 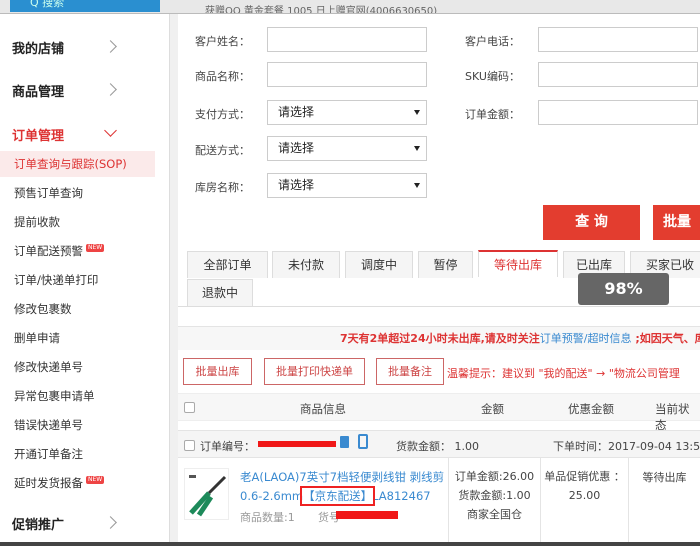 What do you see at coordinates (306, 264) in the screenshot?
I see `tab-unpaid: 未付款` at bounding box center [306, 264].